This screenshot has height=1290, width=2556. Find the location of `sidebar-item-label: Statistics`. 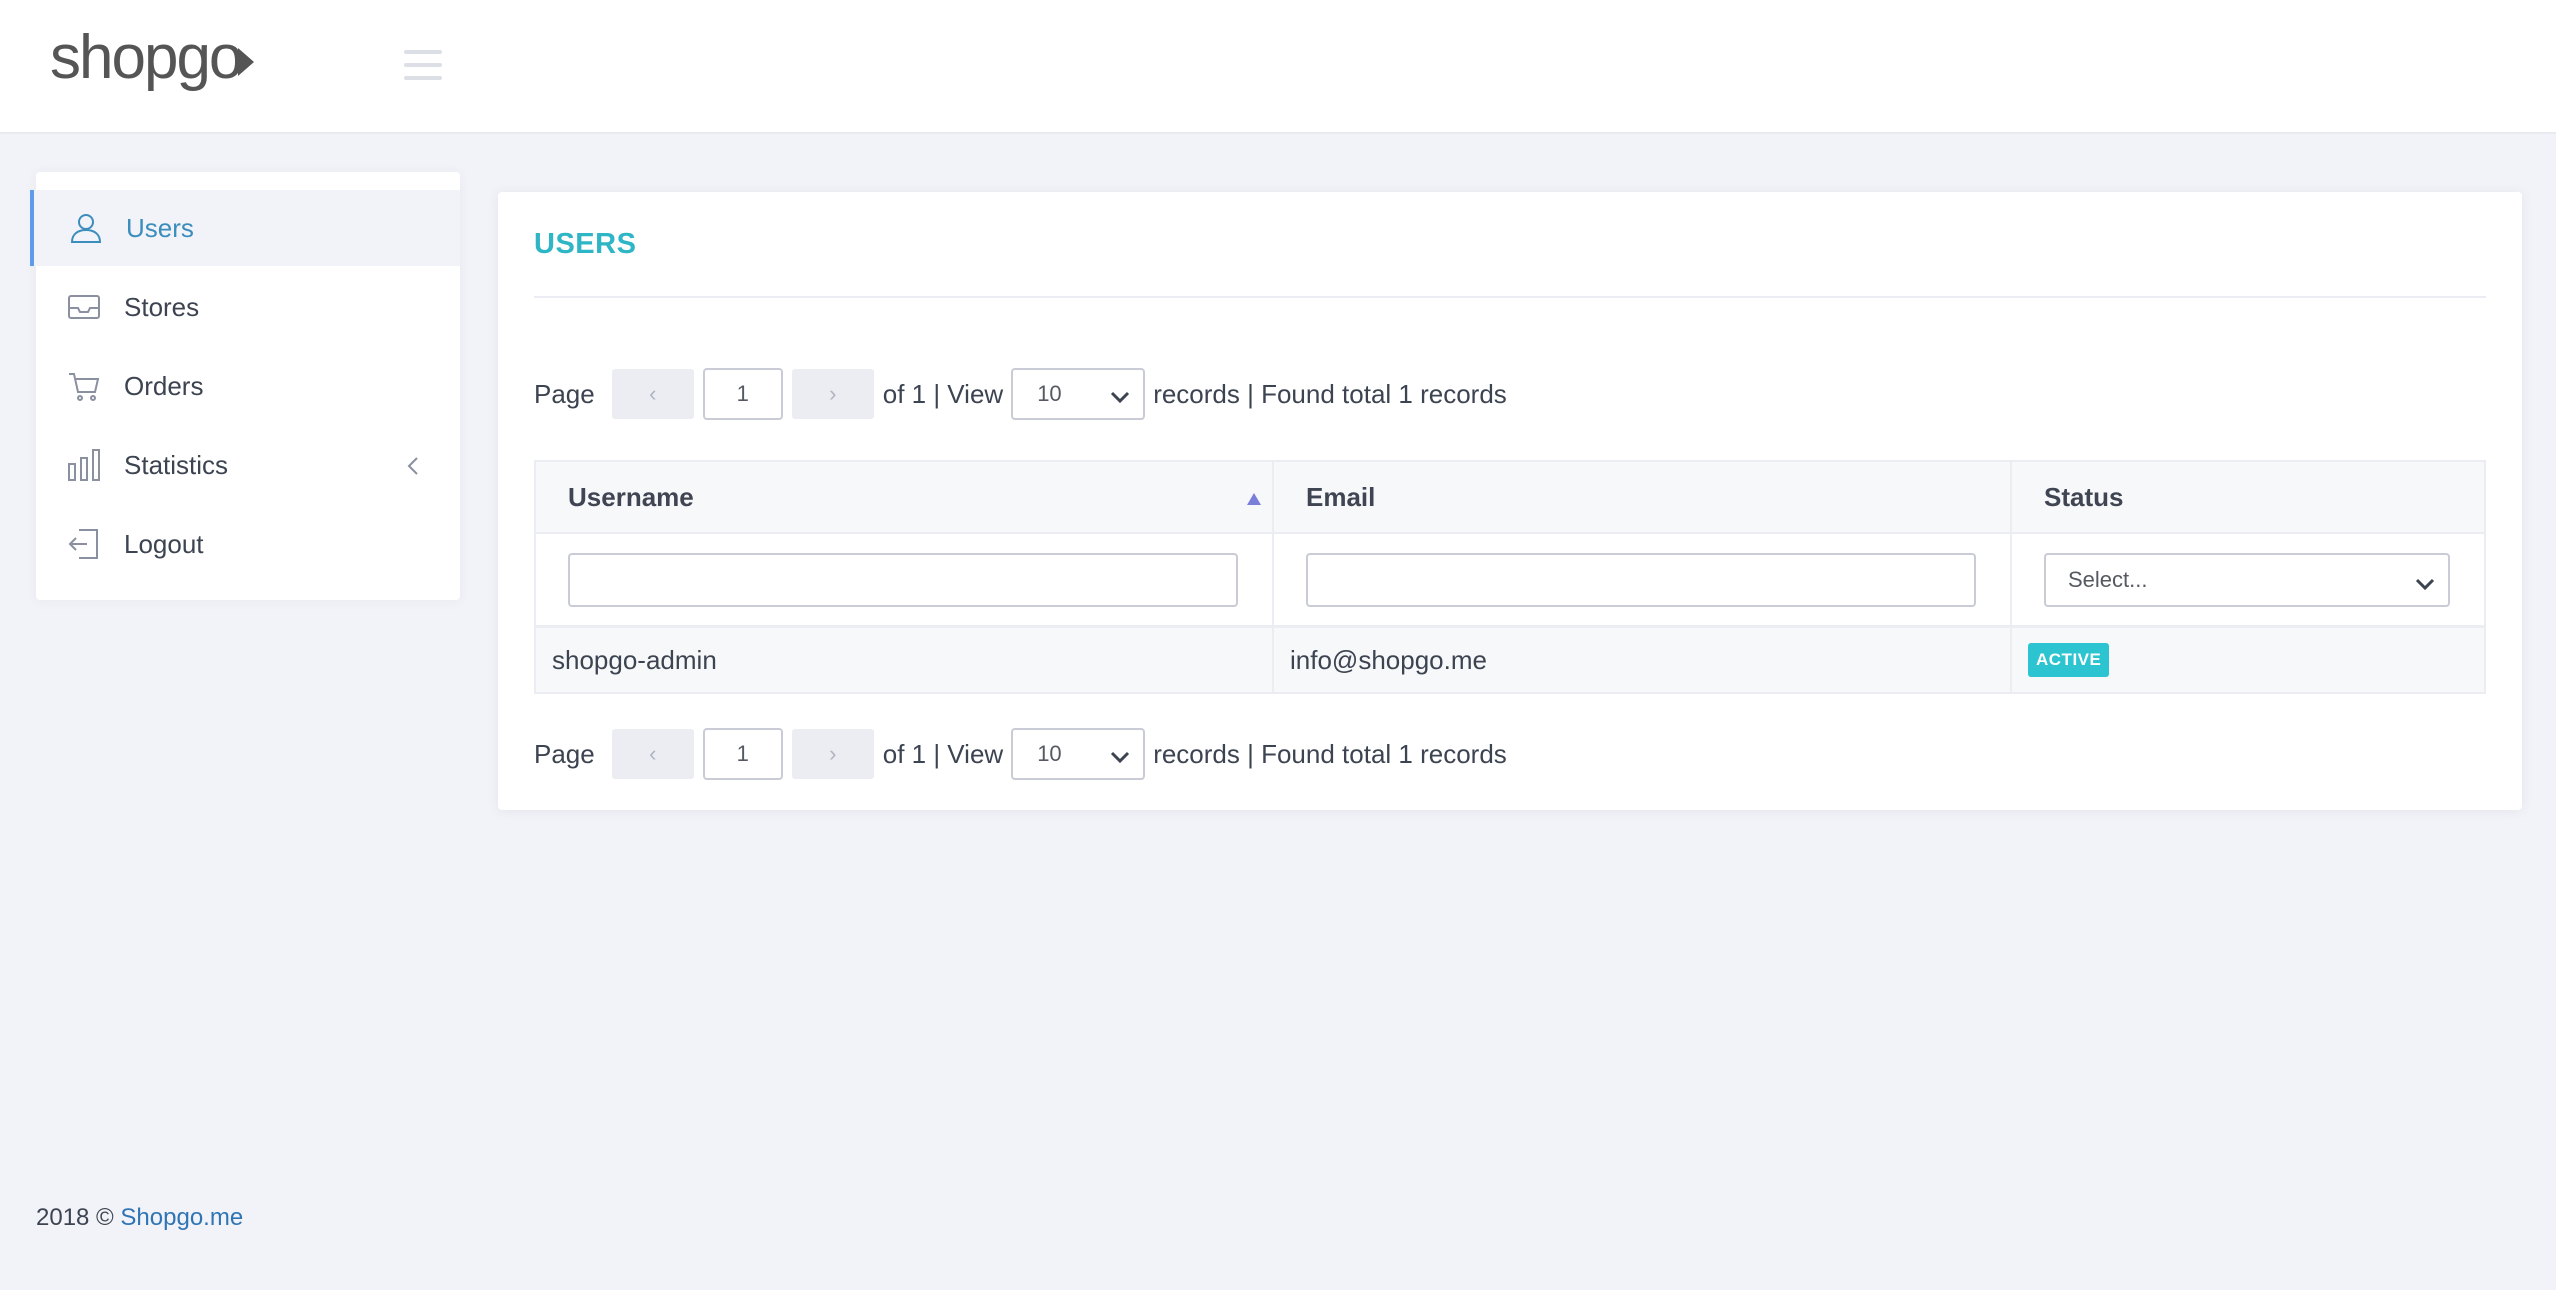

sidebar-item-label: Statistics is located at coordinates (176, 464).